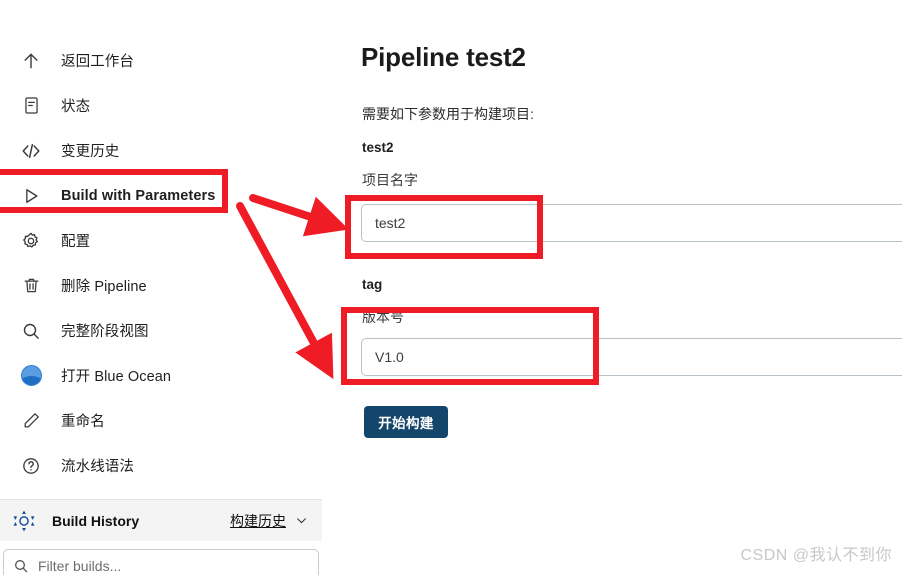  What do you see at coordinates (31, 466) in the screenshot?
I see `question-circle-icon` at bounding box center [31, 466].